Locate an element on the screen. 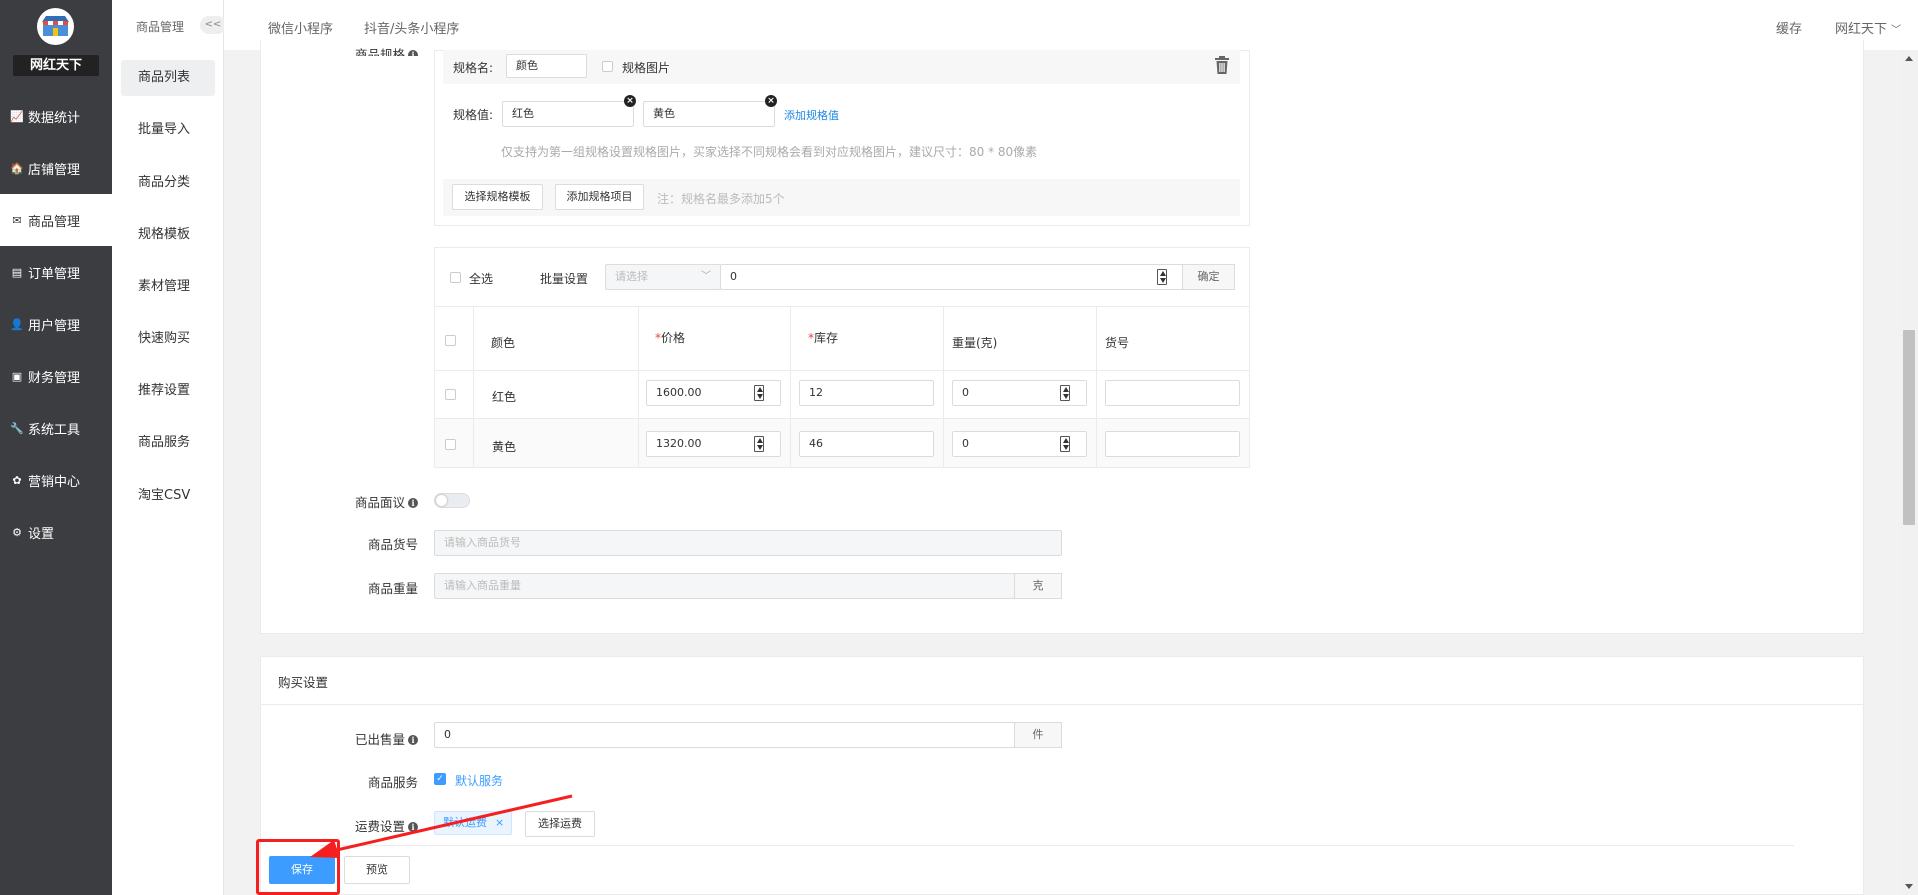 Image resolution: width=1918 pixels, height=895 pixels. goods-icon: ✉ is located at coordinates (17, 220).